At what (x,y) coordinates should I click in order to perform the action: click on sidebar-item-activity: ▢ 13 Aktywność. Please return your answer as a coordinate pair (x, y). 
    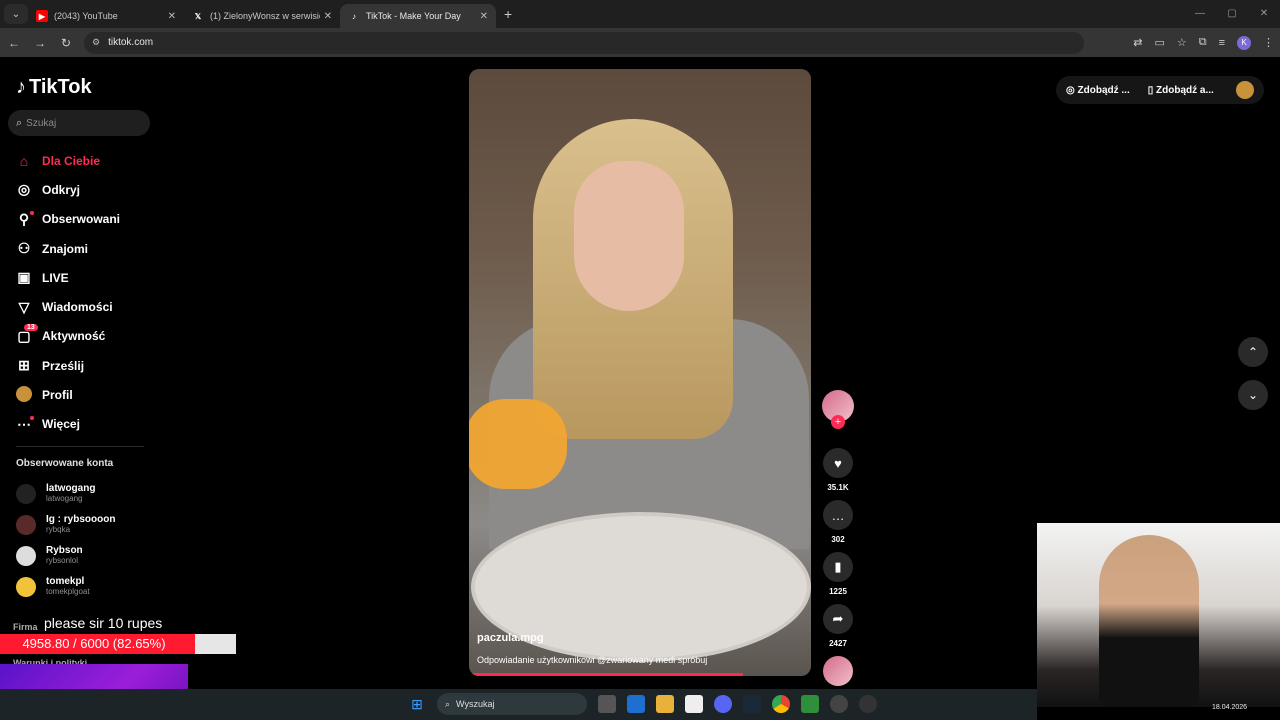
    Looking at the image, I should click on (84, 336).